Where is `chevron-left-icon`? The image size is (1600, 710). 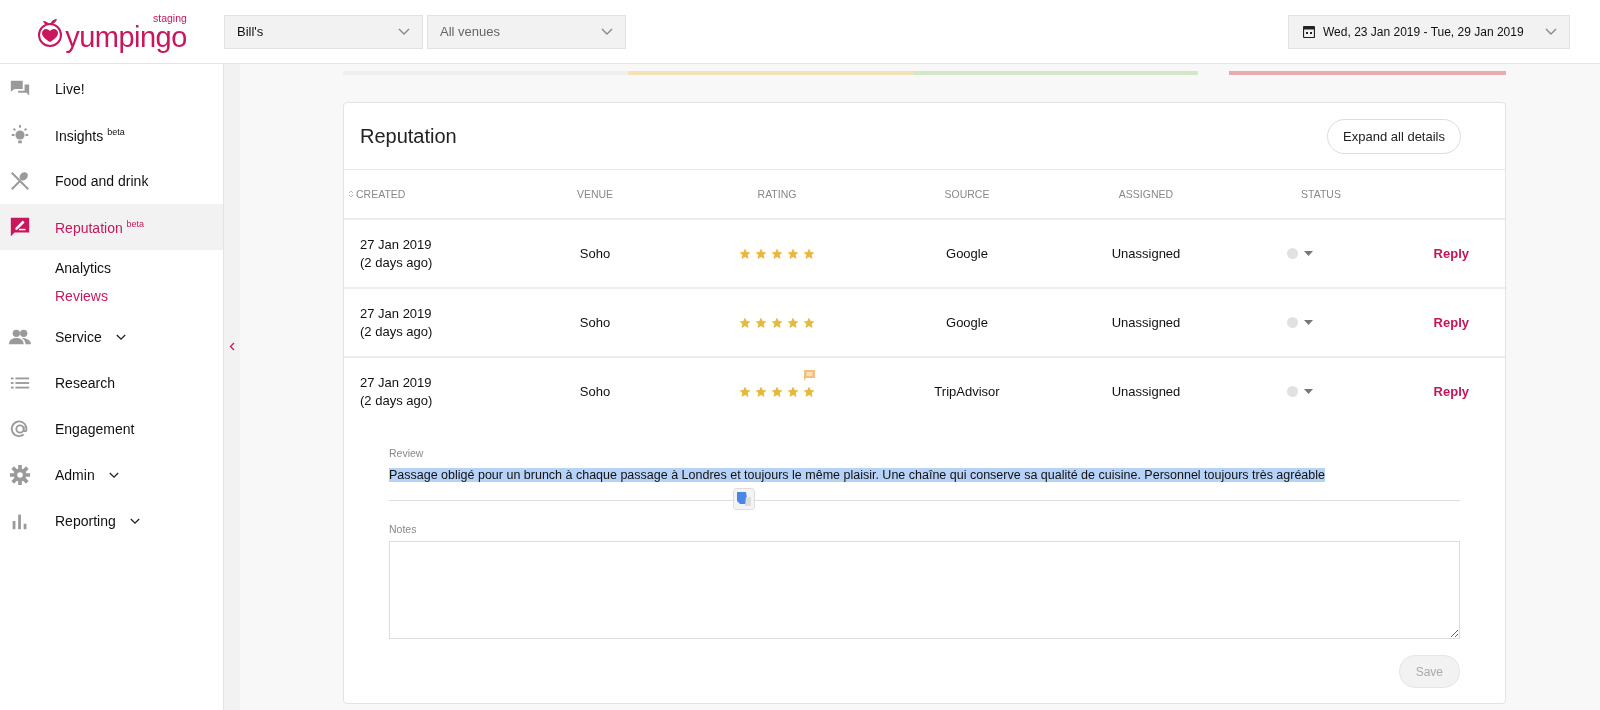 chevron-left-icon is located at coordinates (232, 346).